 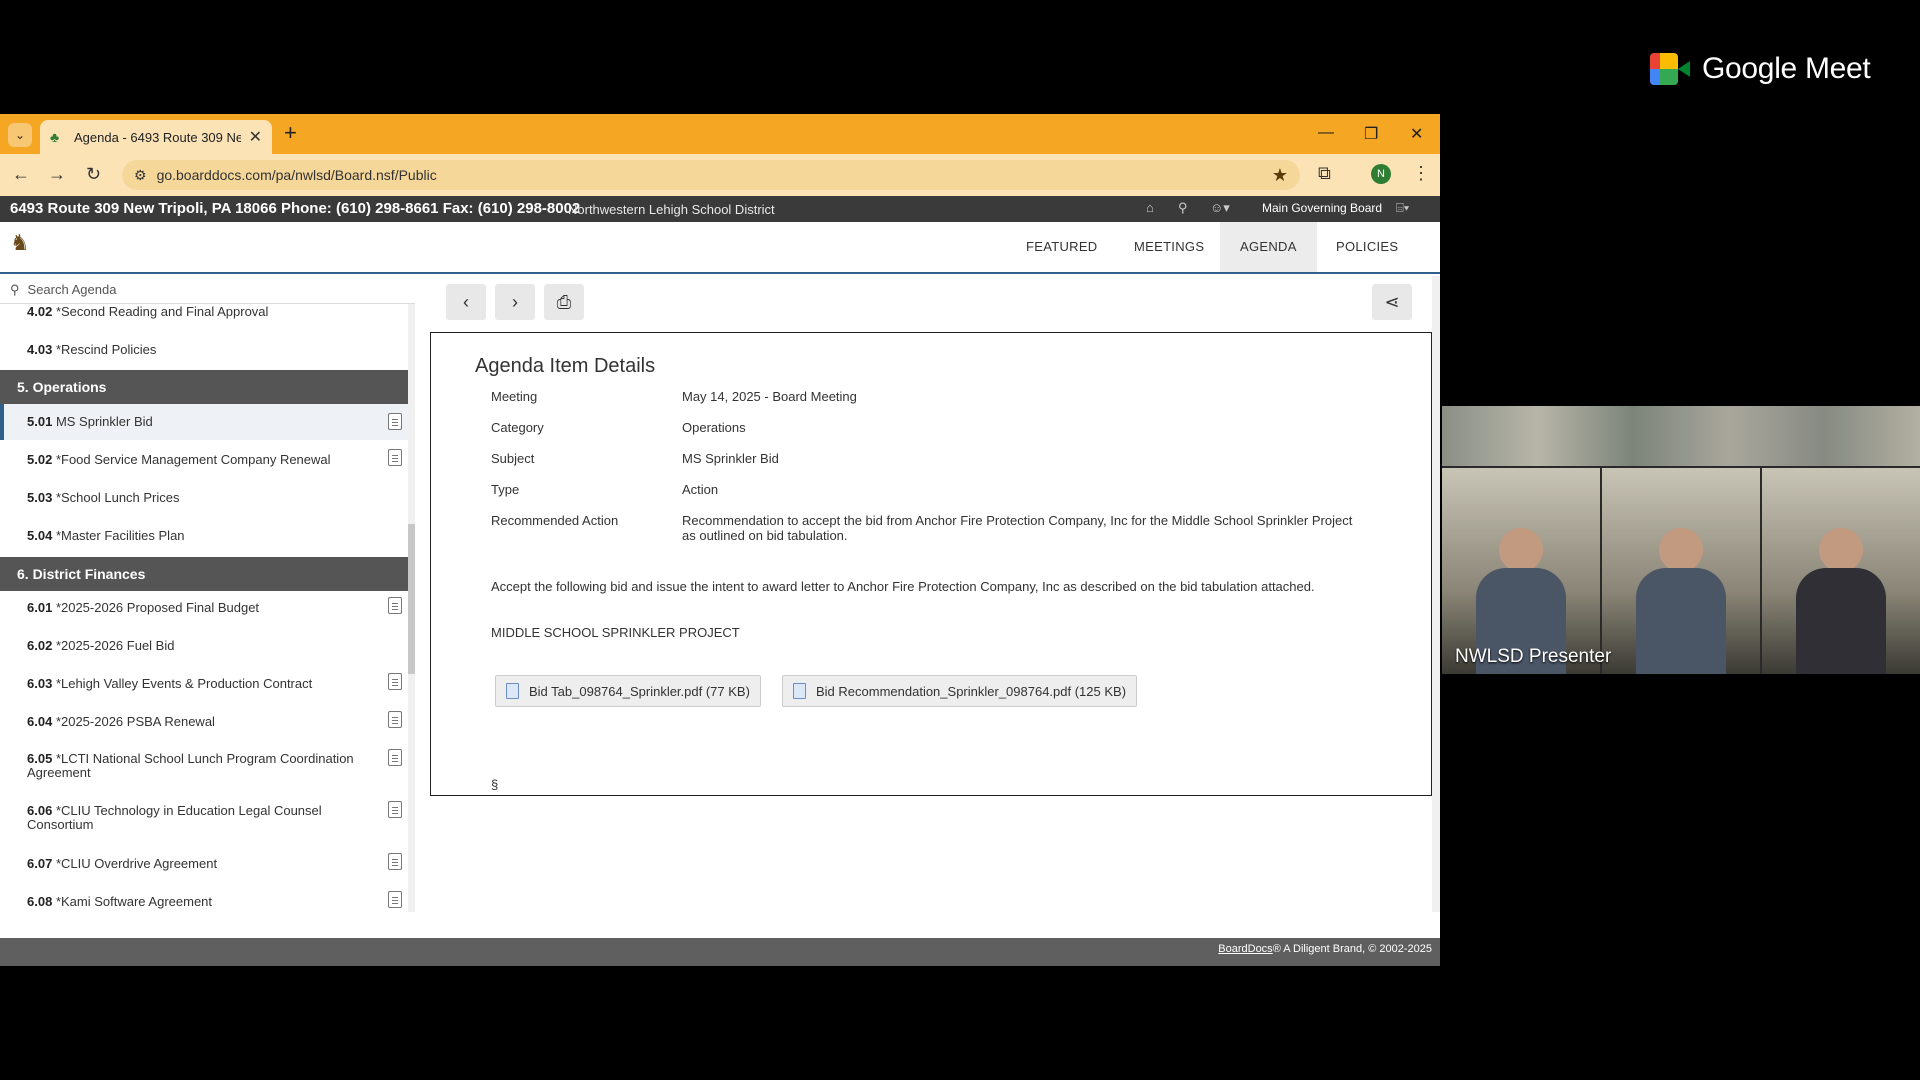 What do you see at coordinates (1841, 571) in the screenshot?
I see `video-view-right` at bounding box center [1841, 571].